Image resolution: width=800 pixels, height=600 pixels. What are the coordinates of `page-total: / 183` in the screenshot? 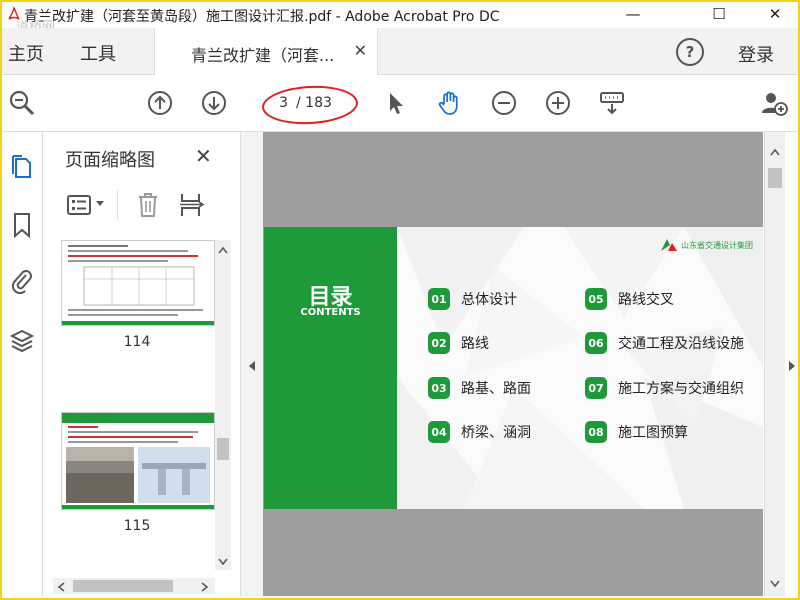 It's located at (314, 103).